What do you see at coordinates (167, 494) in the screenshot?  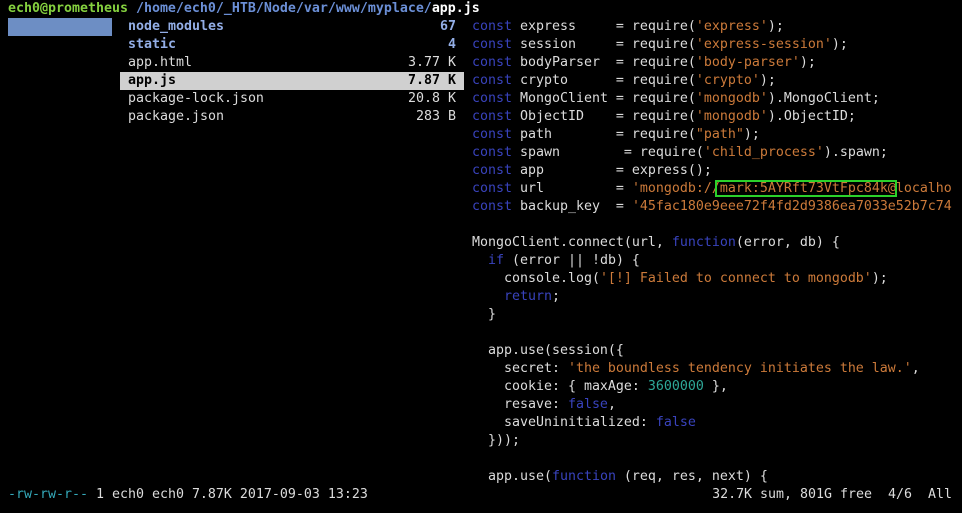 I see `file-group: ech0` at bounding box center [167, 494].